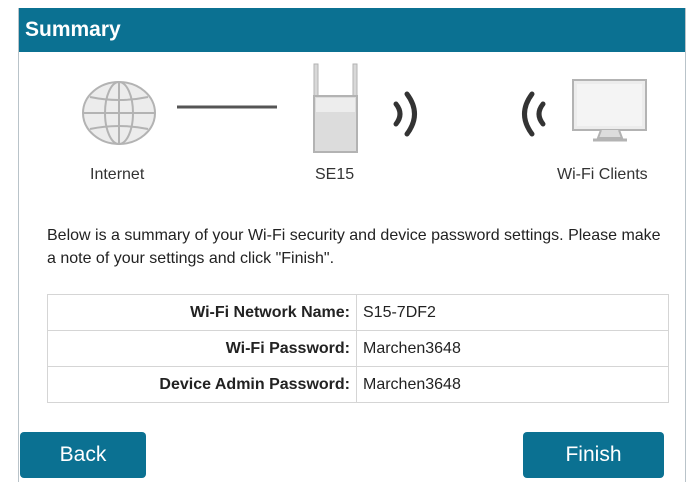 This screenshot has height=482, width=688. What do you see at coordinates (202, 312) in the screenshot?
I see `network-name-label: Wi-Fi Network Name:` at bounding box center [202, 312].